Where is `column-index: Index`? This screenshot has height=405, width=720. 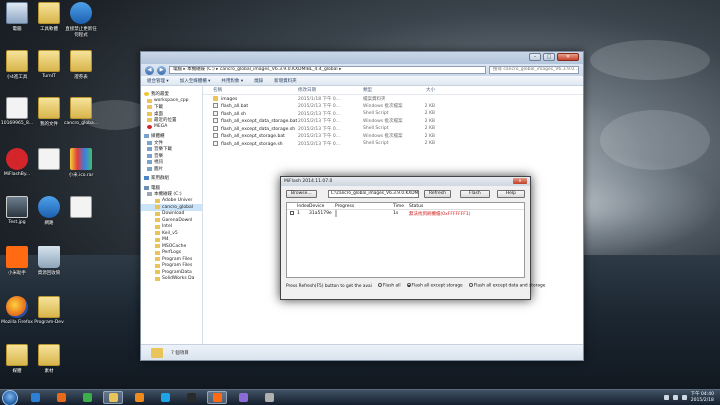
column-index: Index is located at coordinates (303, 206).